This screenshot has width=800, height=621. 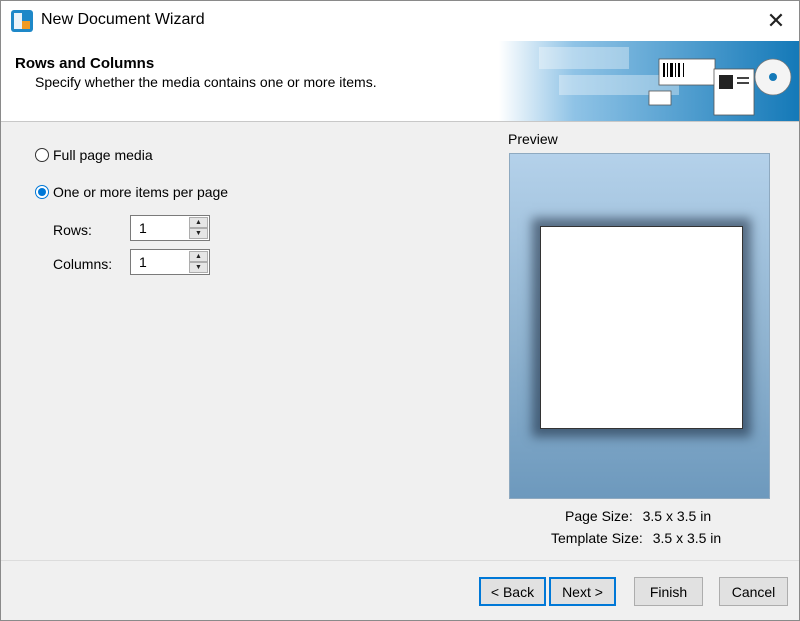 I want to click on rows-spinner: 1 ▲ ▼, so click(x=170, y=228).